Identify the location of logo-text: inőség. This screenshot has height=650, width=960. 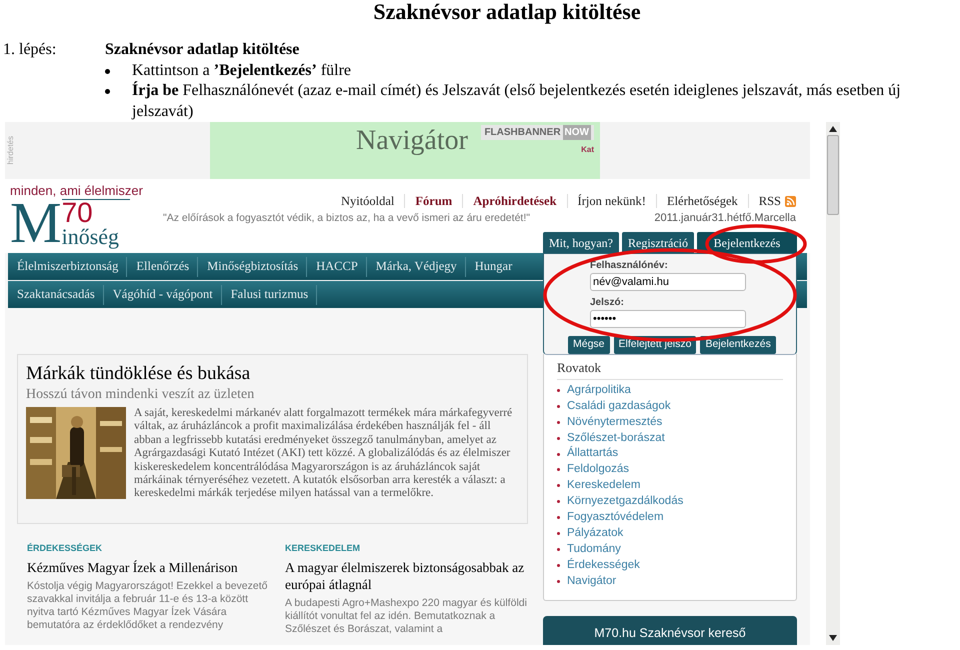
(91, 237).